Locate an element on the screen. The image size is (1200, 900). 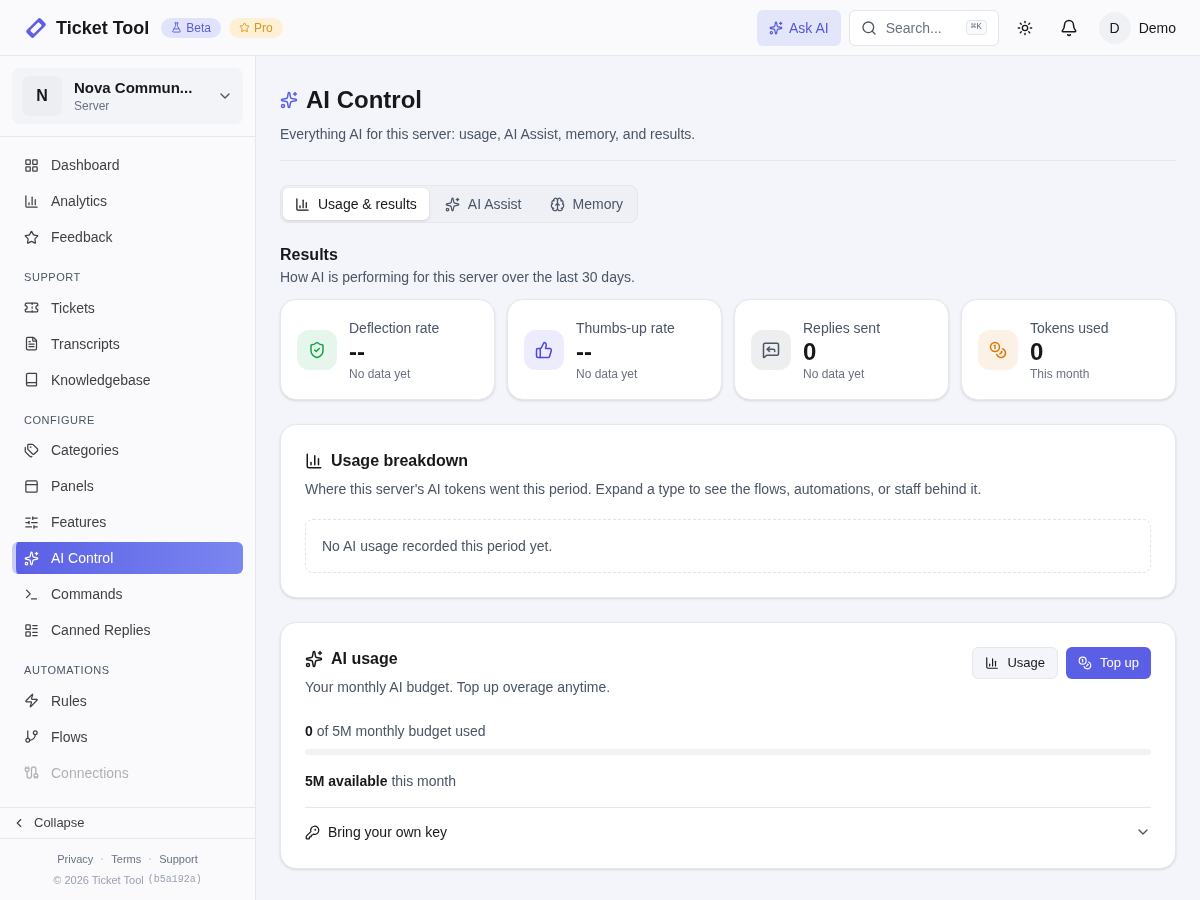
grid-icon is located at coordinates (31, 165).